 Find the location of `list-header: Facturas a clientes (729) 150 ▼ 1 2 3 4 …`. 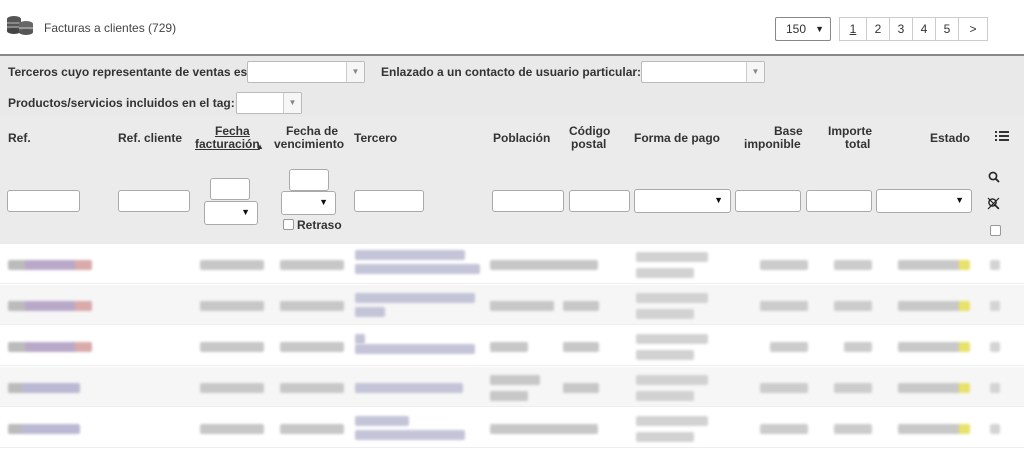

list-header: Facturas a clientes (729) 150 ▼ 1 2 3 4 … is located at coordinates (512, 27).